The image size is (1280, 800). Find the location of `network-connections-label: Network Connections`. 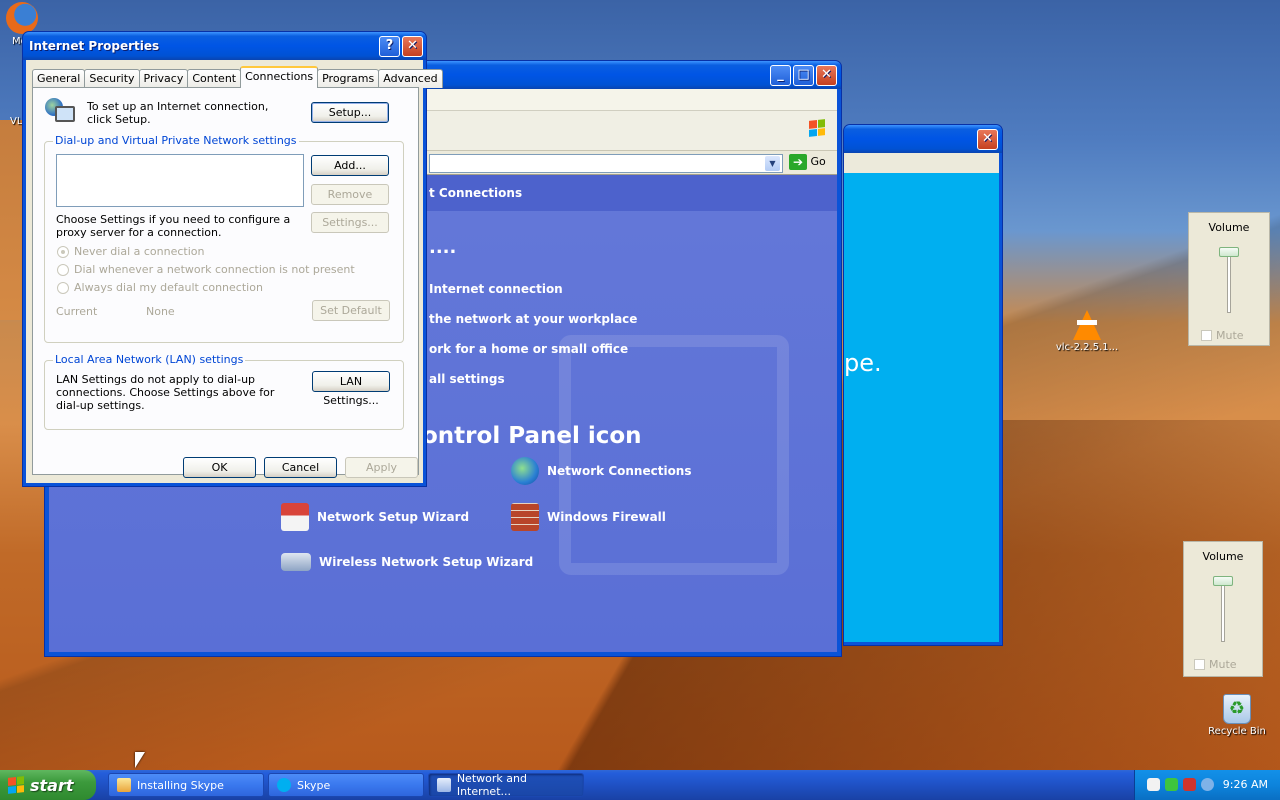

network-connections-label: Network Connections is located at coordinates (619, 471).